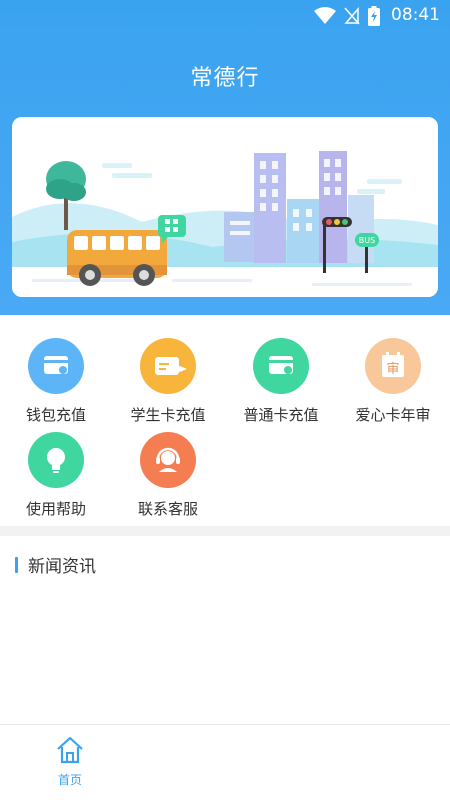 Image resolution: width=450 pixels, height=800 pixels. I want to click on normal-card-recharge-button: 普通卡充值, so click(281, 381).